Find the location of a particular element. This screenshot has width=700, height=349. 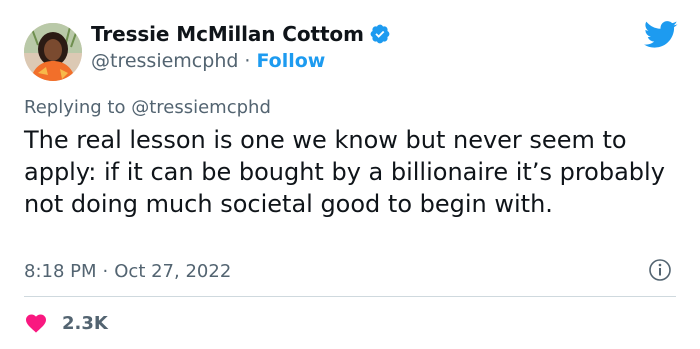

tweet-date: Oct 27, 2022 is located at coordinates (172, 271).